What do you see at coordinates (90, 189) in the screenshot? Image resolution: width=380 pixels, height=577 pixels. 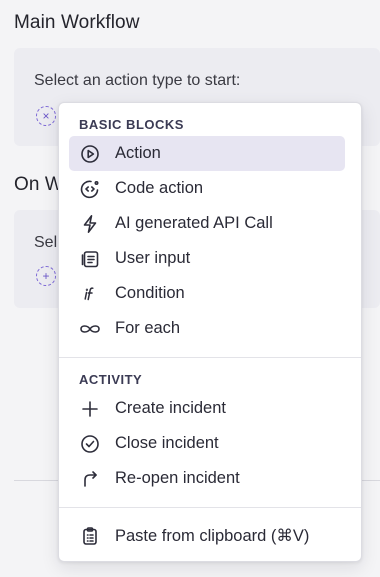 I see `code-circle-icon` at bounding box center [90, 189].